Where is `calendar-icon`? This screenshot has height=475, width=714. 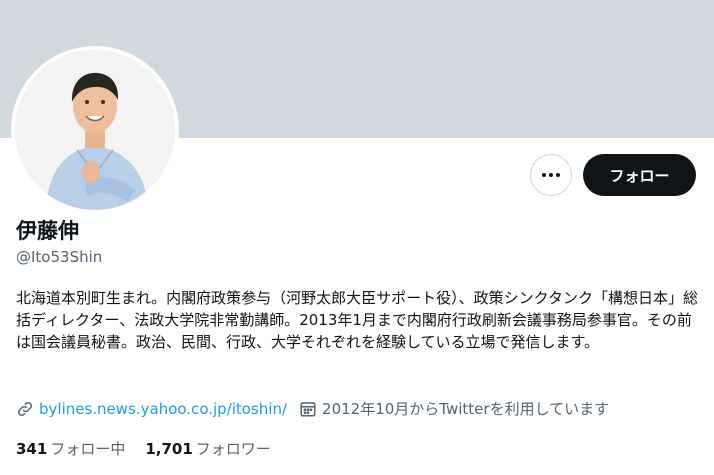 calendar-icon is located at coordinates (308, 409).